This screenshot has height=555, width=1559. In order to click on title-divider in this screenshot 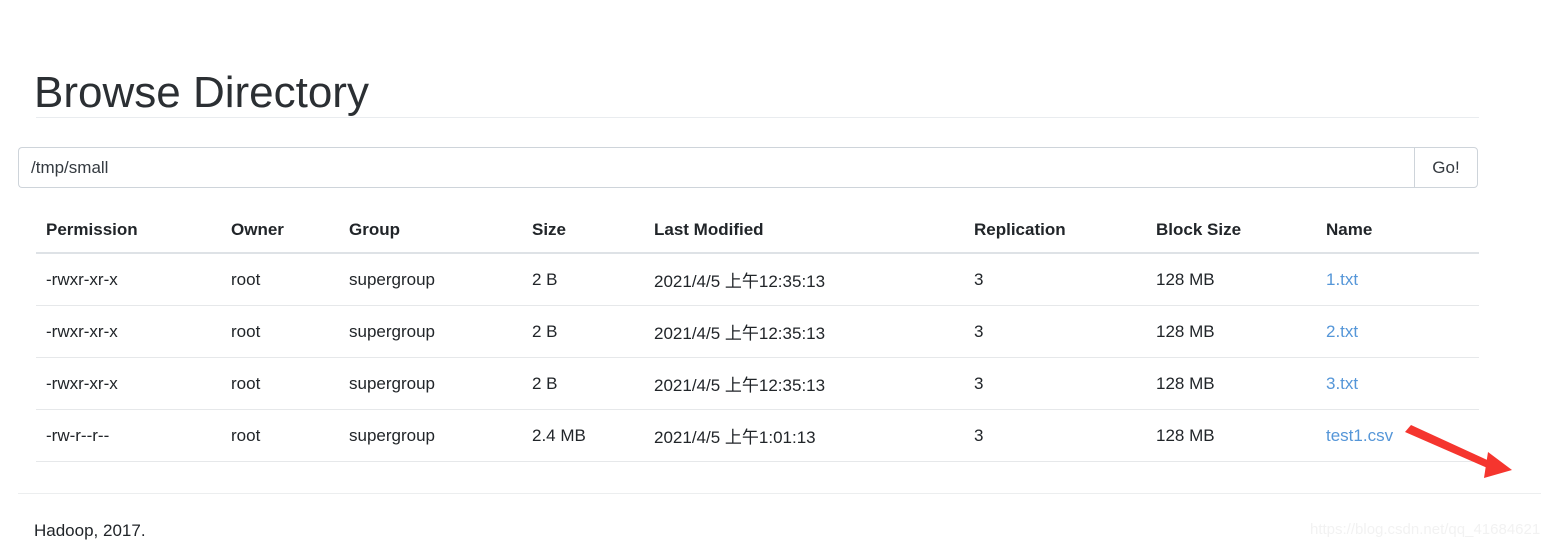, I will do `click(757, 117)`.